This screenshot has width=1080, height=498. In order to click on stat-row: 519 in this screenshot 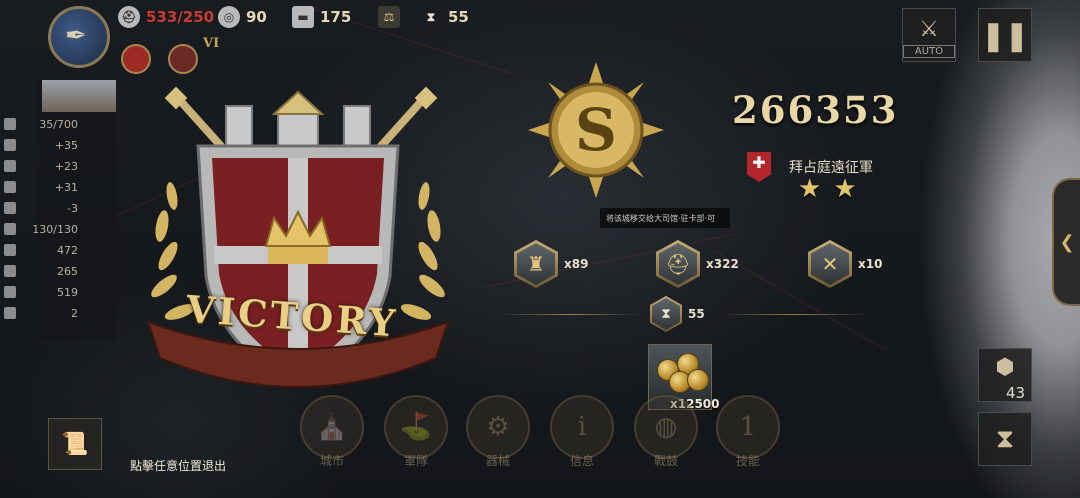, I will do `click(41, 292)`.